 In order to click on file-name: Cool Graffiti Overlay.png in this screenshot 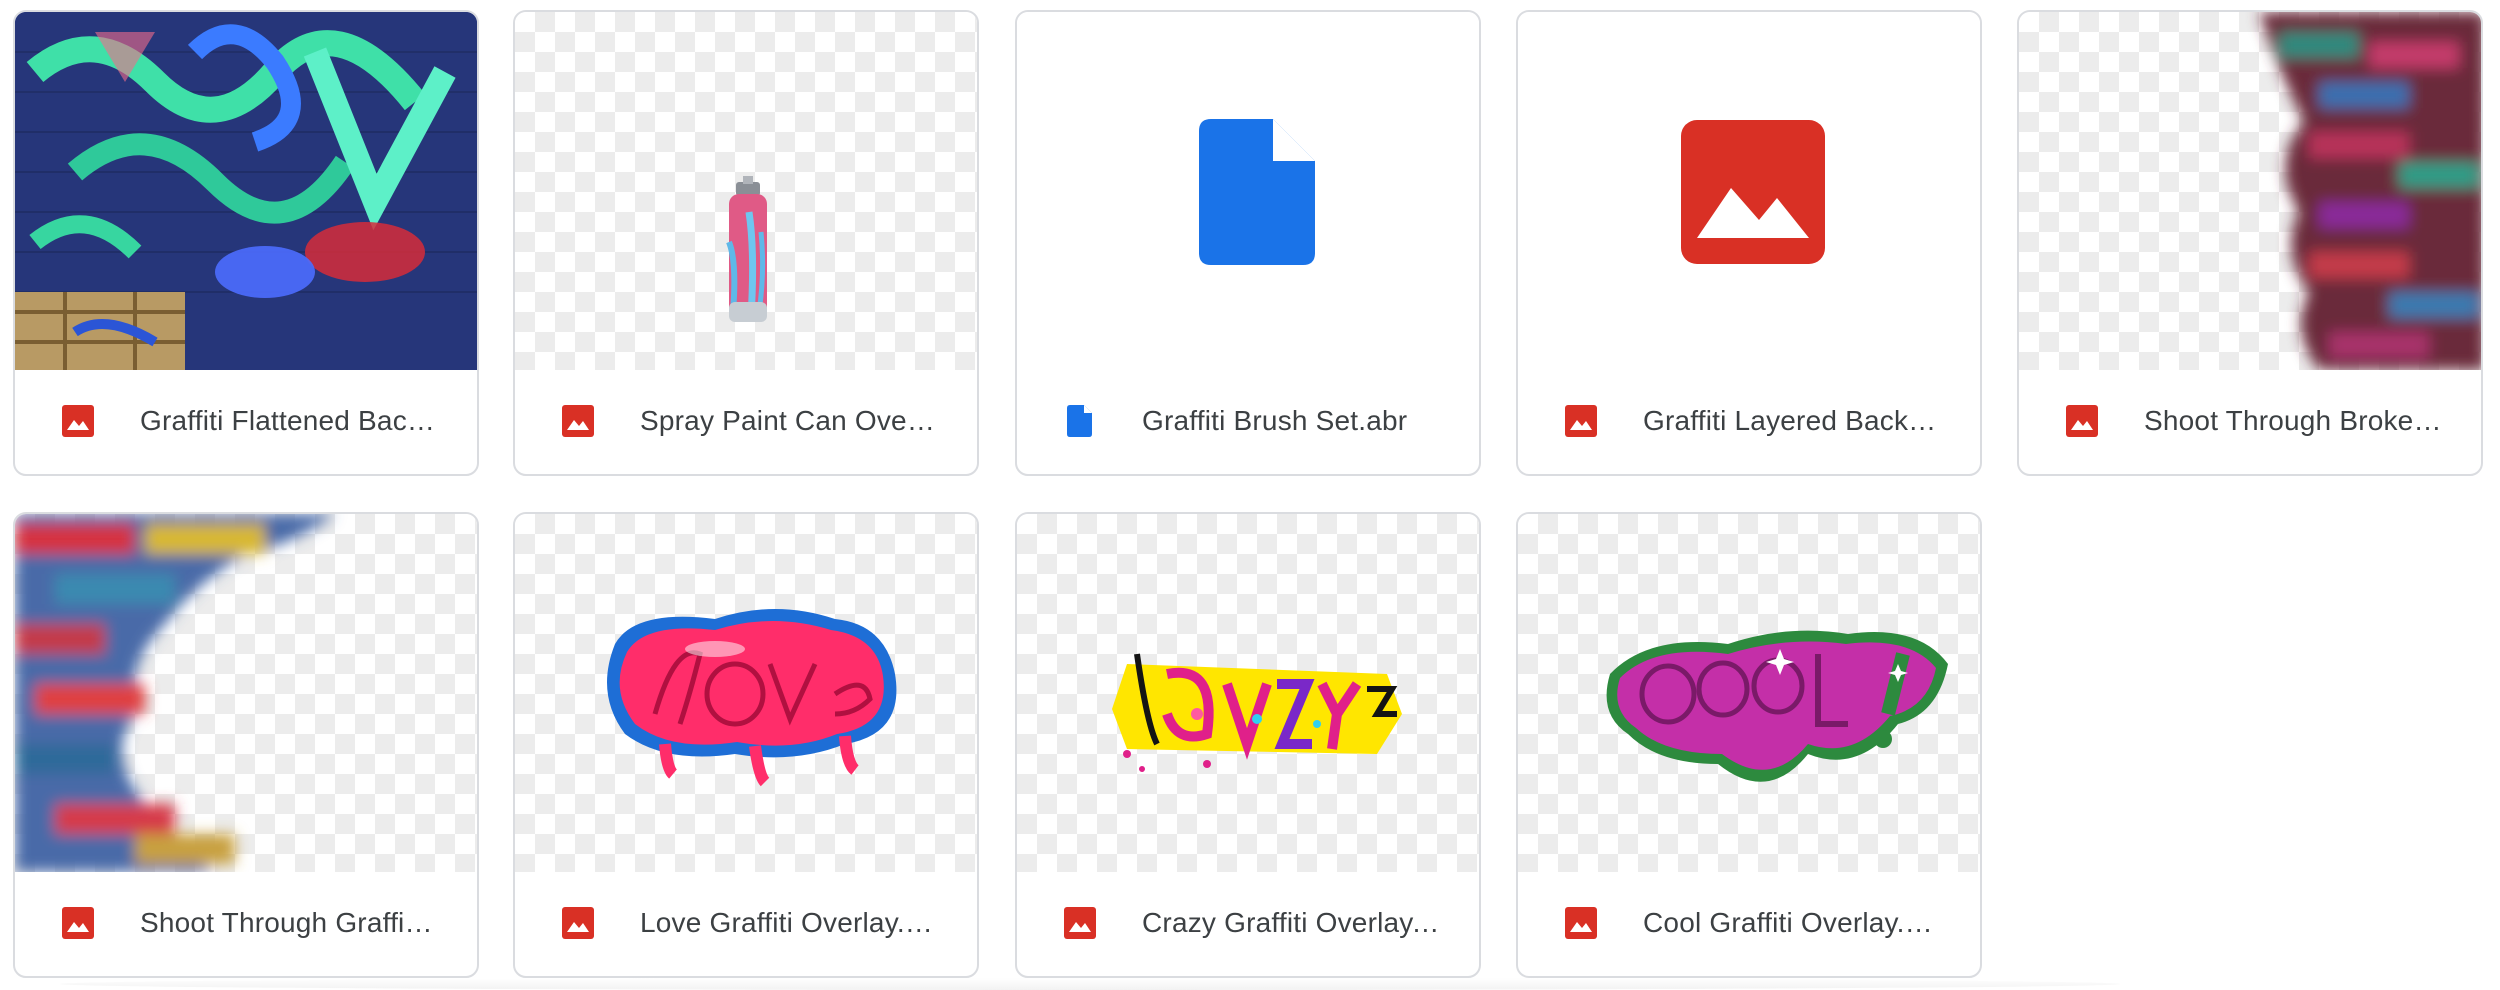, I will do `click(1793, 922)`.